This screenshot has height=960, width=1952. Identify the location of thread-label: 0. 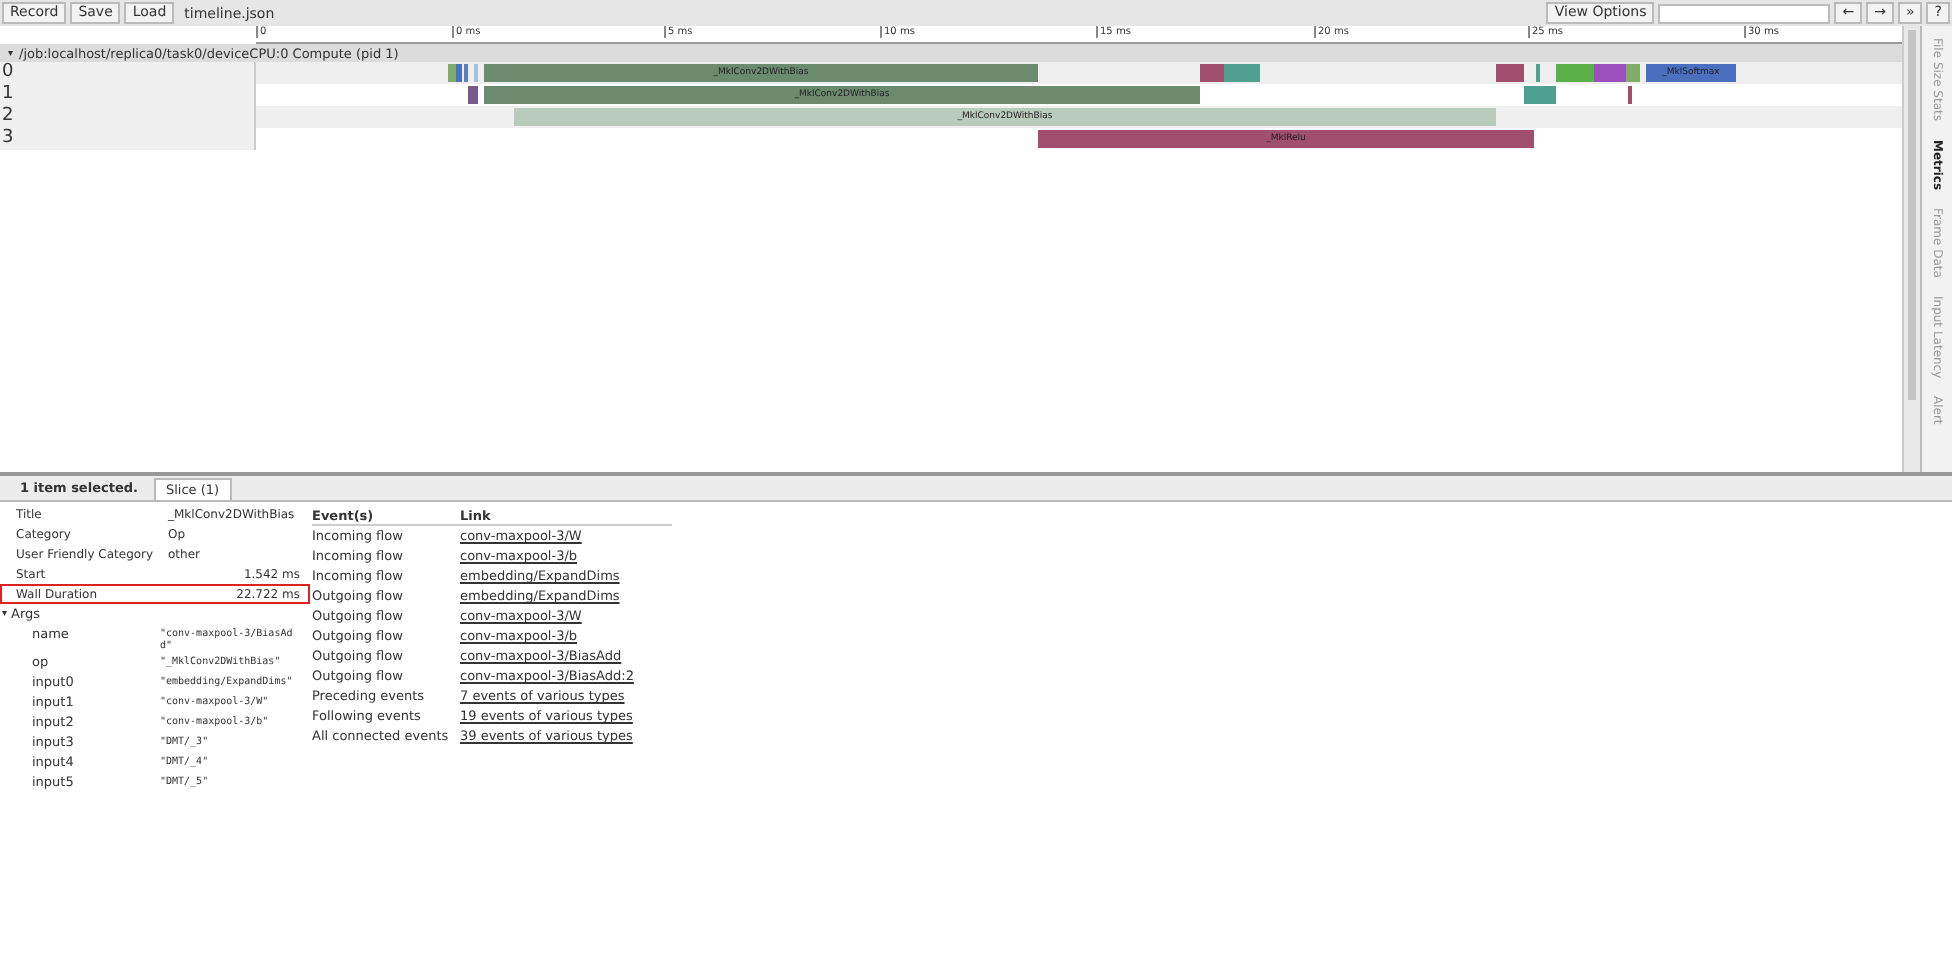
(128, 73).